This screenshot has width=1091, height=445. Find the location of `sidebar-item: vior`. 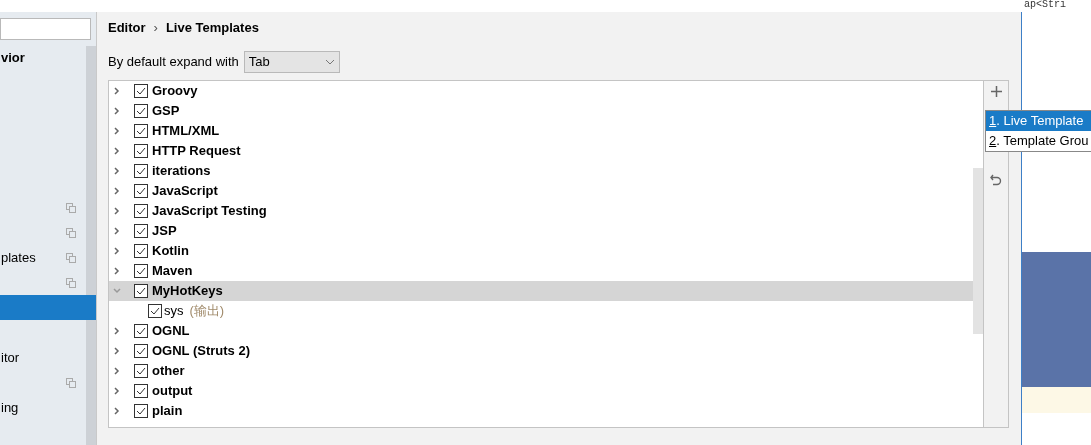

sidebar-item: vior is located at coordinates (13, 57).